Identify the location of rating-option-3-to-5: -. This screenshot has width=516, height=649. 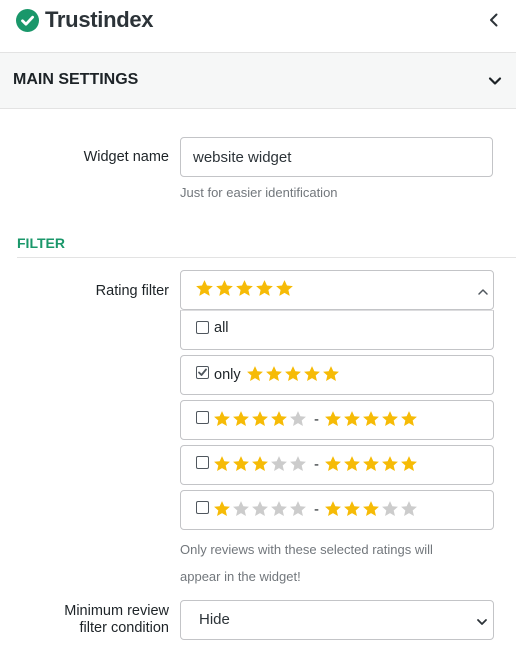
(337, 465).